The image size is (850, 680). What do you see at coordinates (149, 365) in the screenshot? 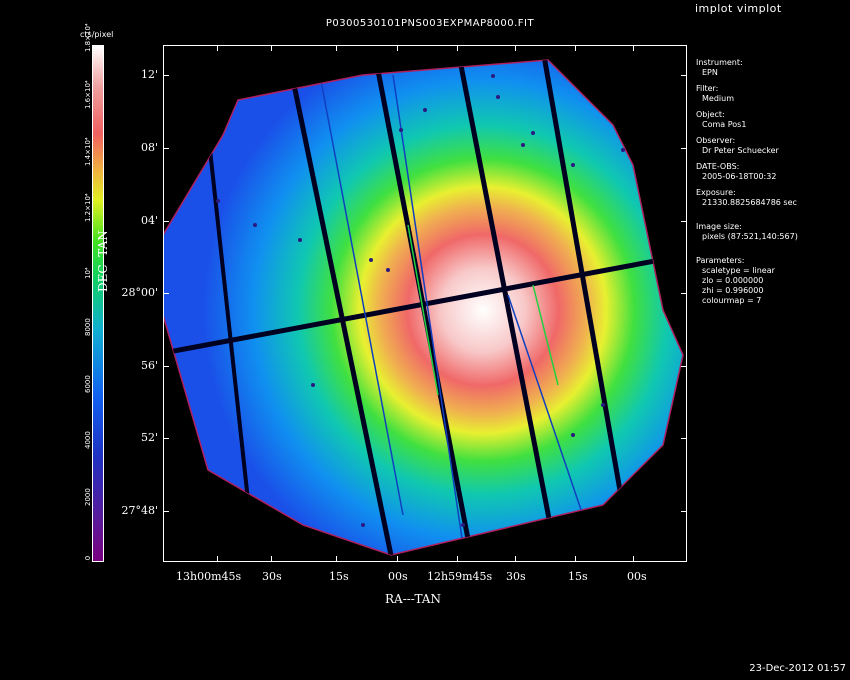
I see `y-tick-label: 56'` at bounding box center [149, 365].